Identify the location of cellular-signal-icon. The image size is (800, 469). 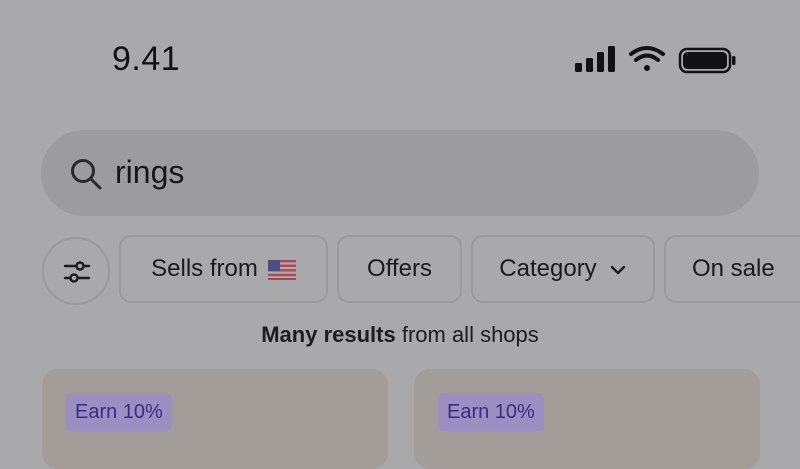
(595, 59).